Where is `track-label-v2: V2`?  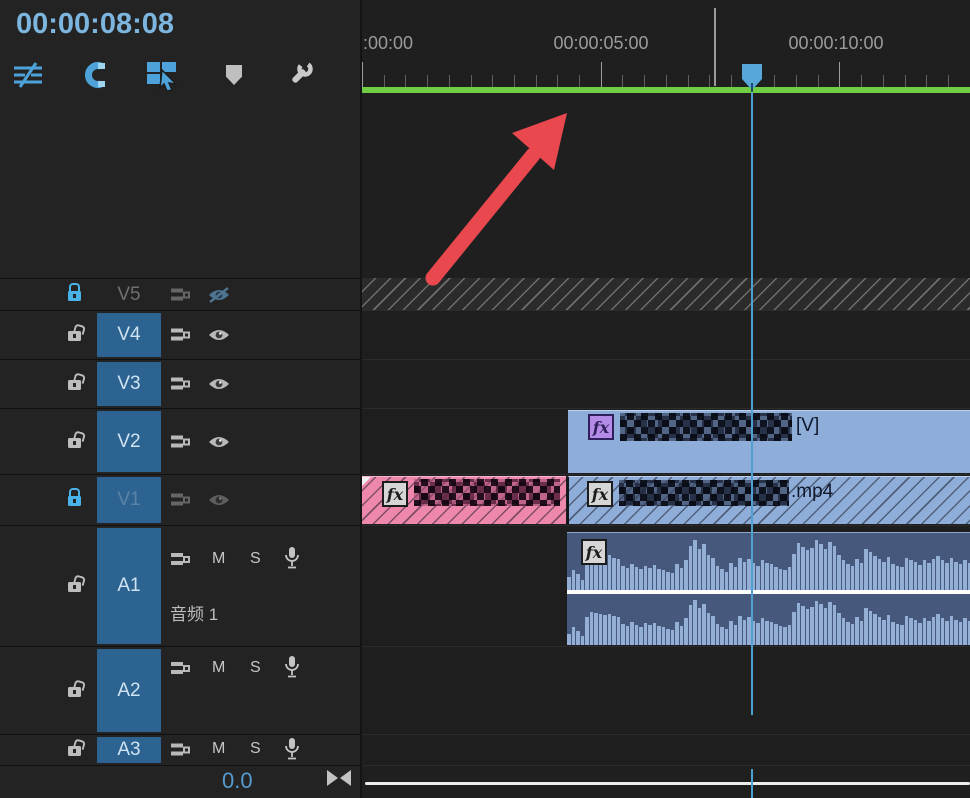 track-label-v2: V2 is located at coordinates (129, 441).